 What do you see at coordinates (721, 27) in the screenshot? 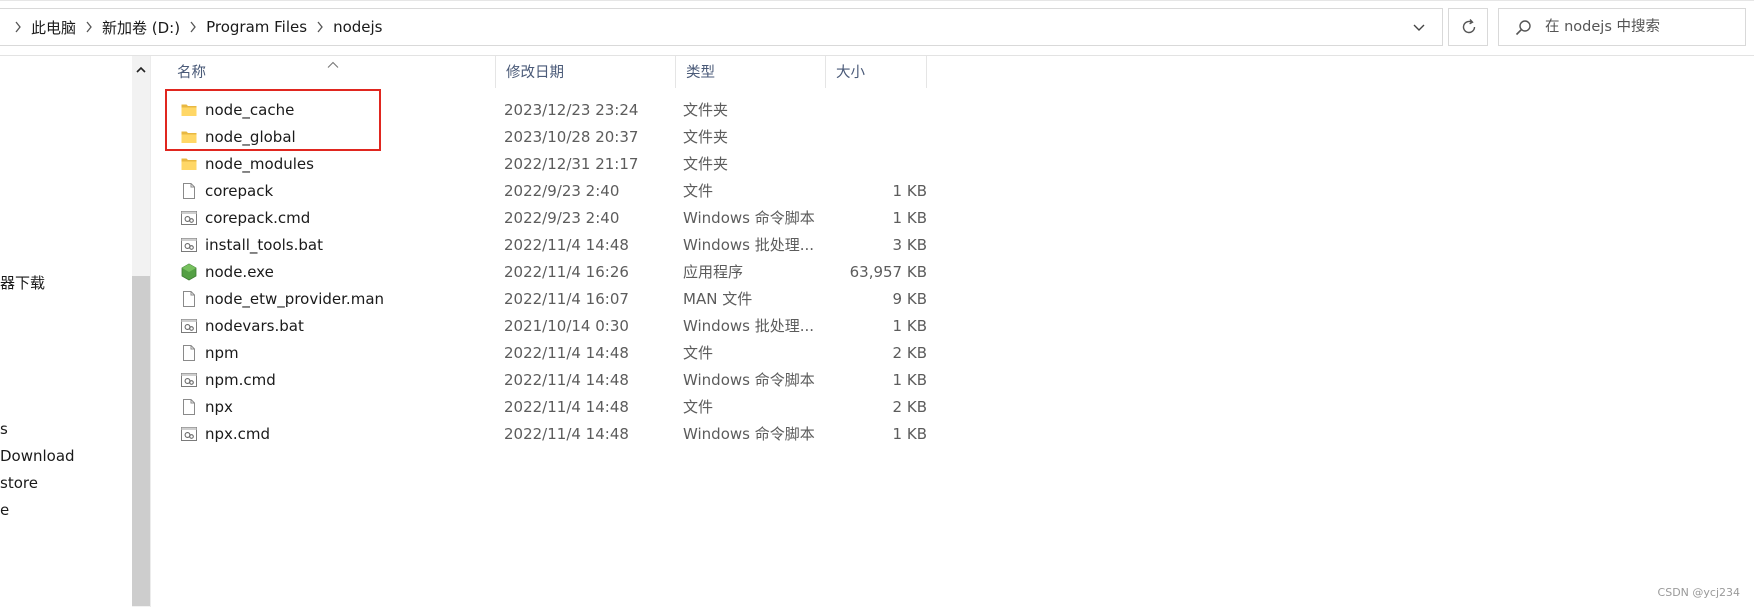
I see `address-bar: 此电脑 新加卷 (D:) Program Files nodejs` at bounding box center [721, 27].